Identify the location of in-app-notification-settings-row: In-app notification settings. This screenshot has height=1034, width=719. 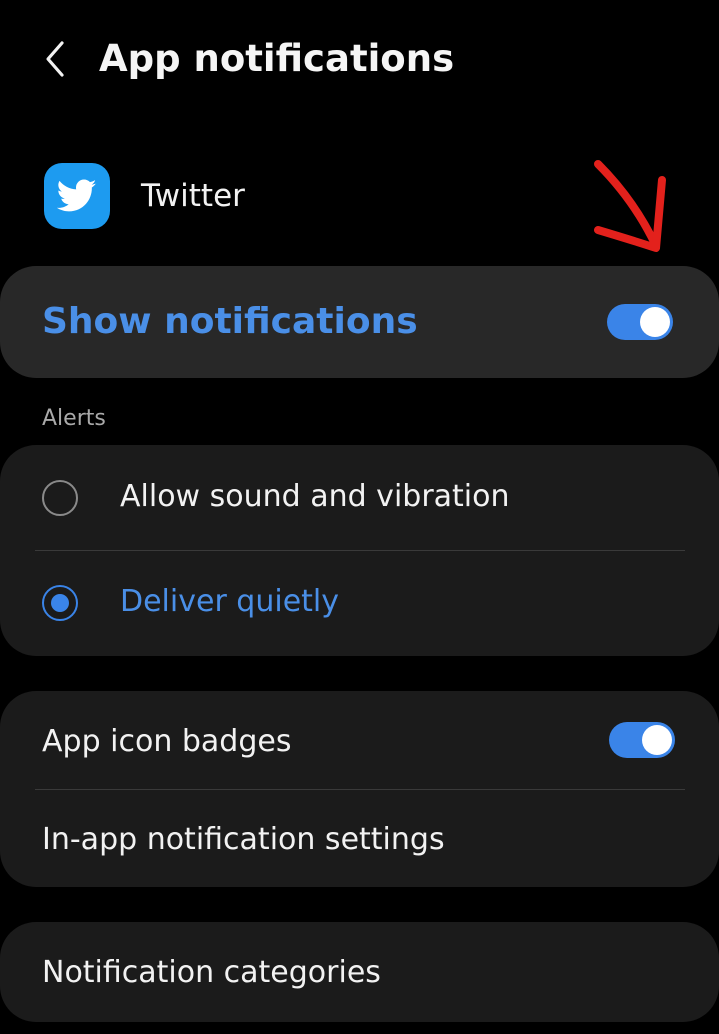
(359, 838).